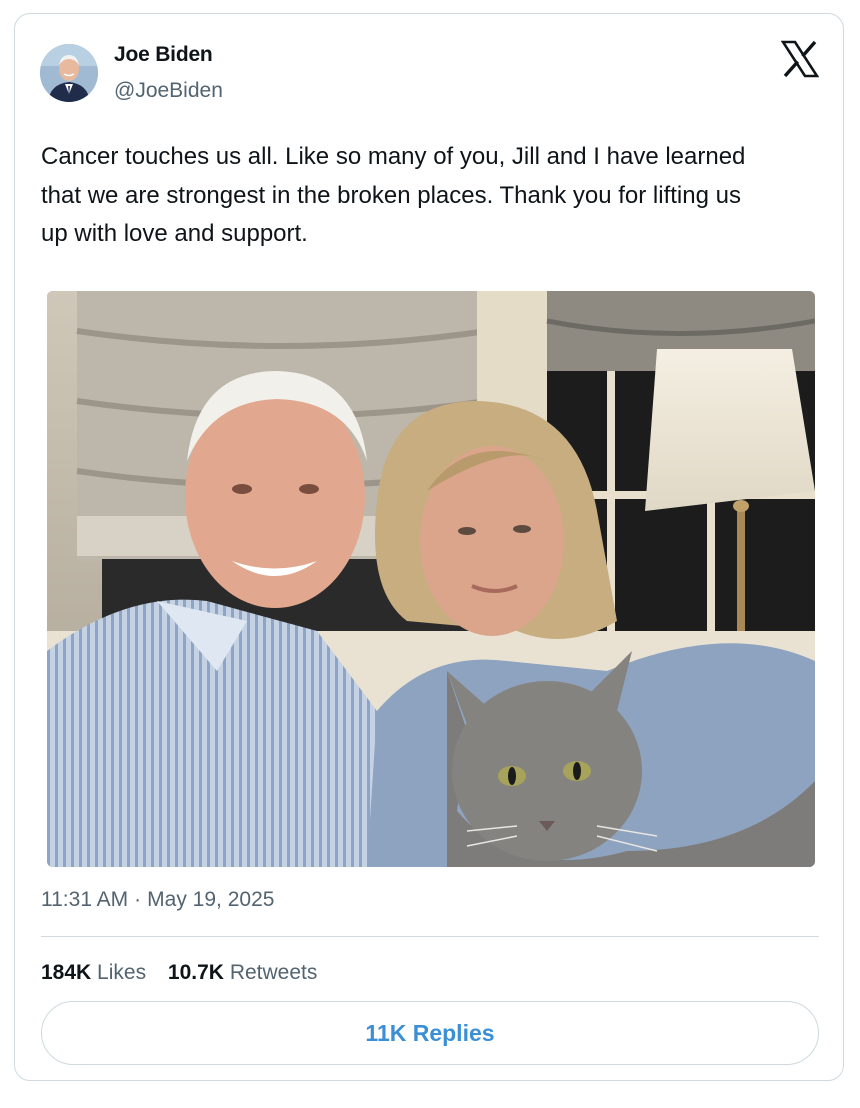  I want to click on tweet-date: May 19, 2025, so click(211, 899).